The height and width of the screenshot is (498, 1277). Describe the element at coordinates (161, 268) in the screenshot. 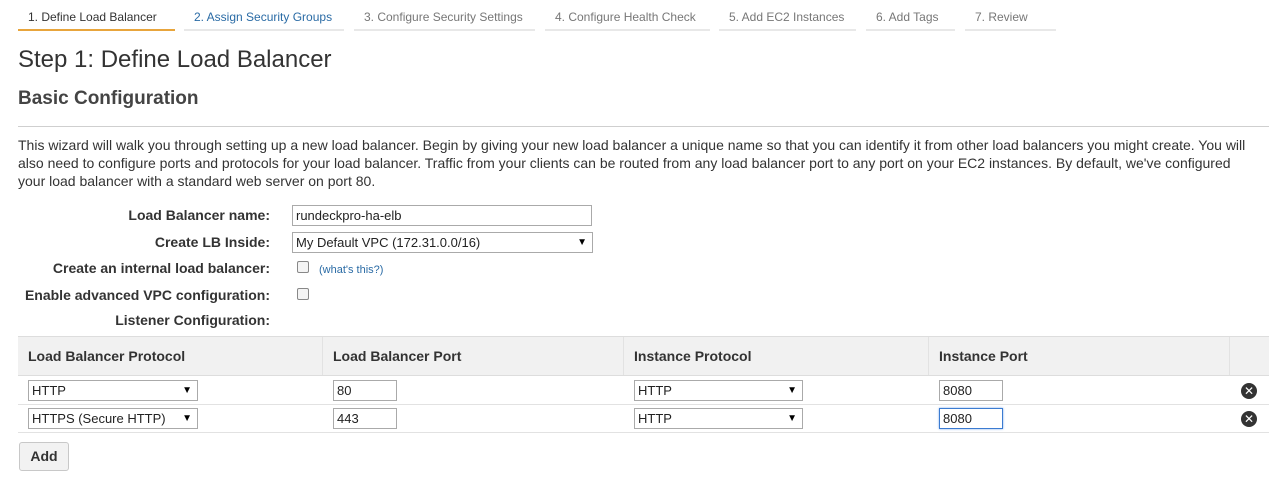

I see `internal-lb-label: Create an internal load balancer:` at that location.